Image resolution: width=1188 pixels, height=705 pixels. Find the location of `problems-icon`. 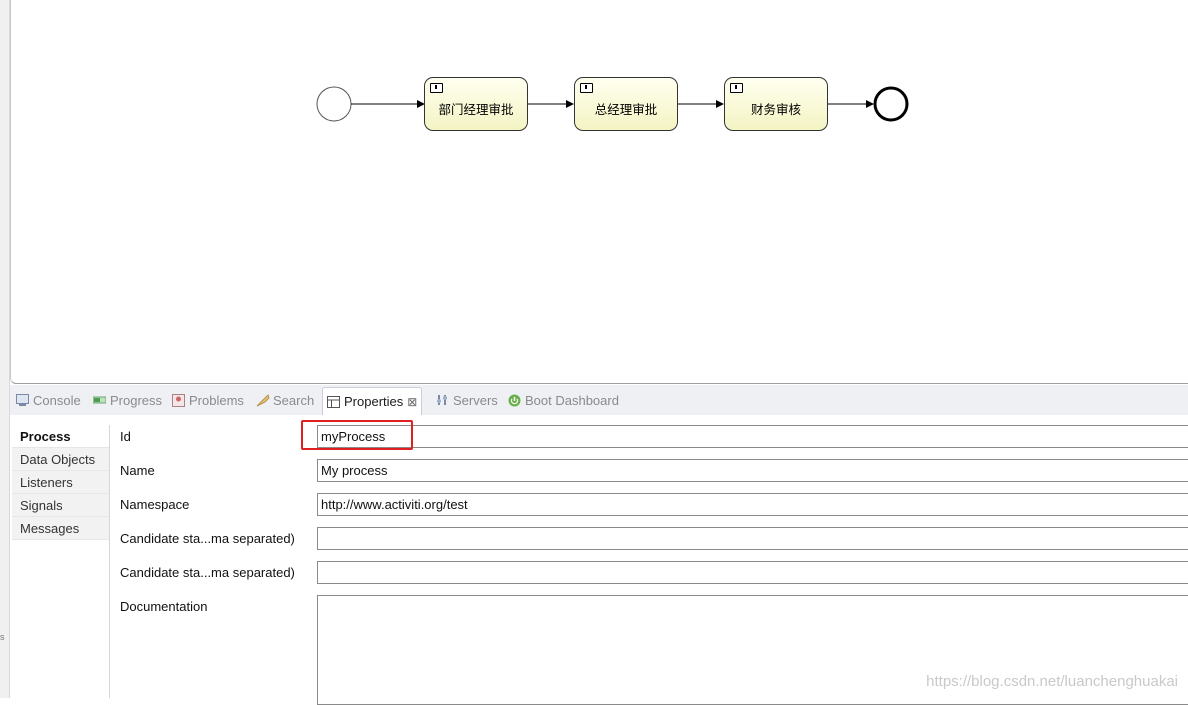

problems-icon is located at coordinates (178, 400).